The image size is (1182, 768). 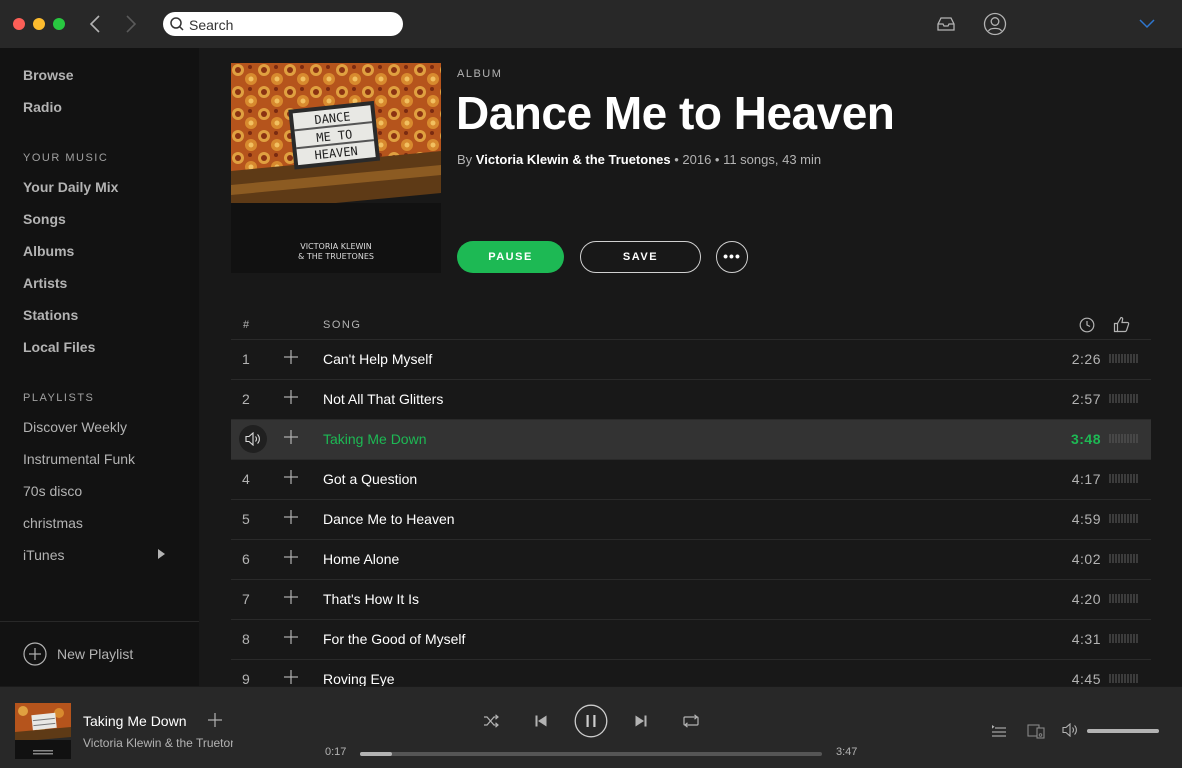 I want to click on track-row: 6 Home Alone 4:02, so click(x=691, y=559).